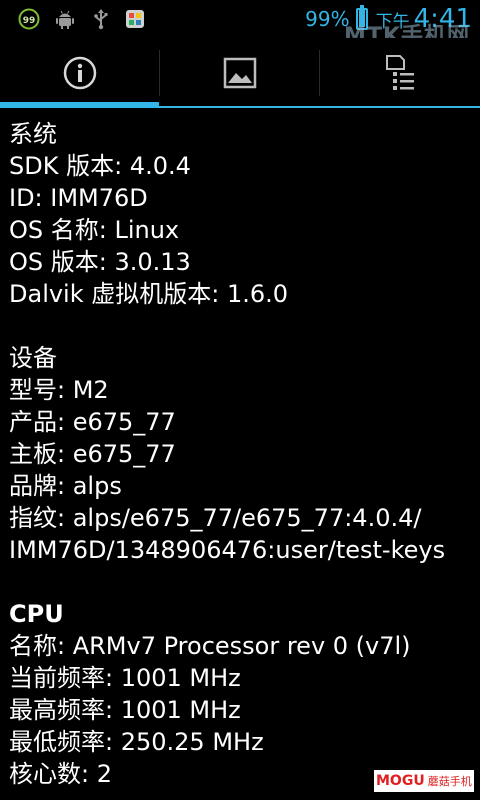  Describe the element at coordinates (78, 198) in the screenshot. I see `build-id: ID: IMM76D` at that location.